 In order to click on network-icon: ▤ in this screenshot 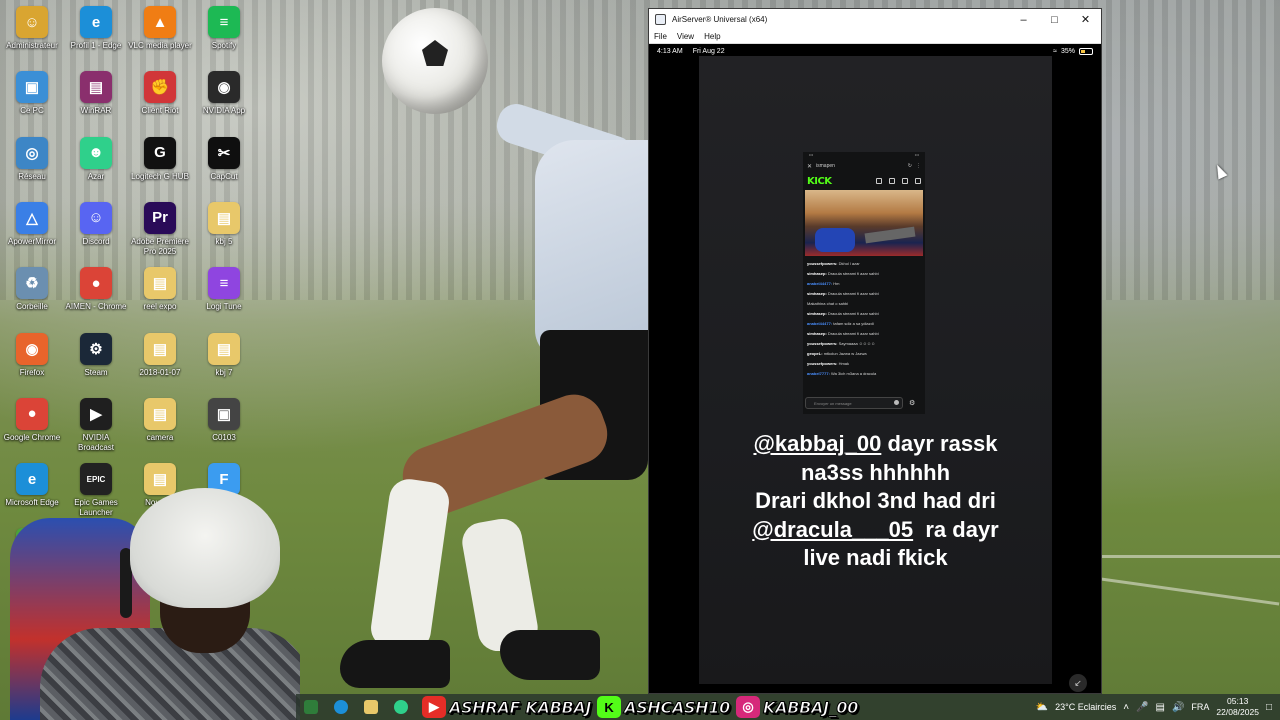, I will do `click(1160, 707)`.